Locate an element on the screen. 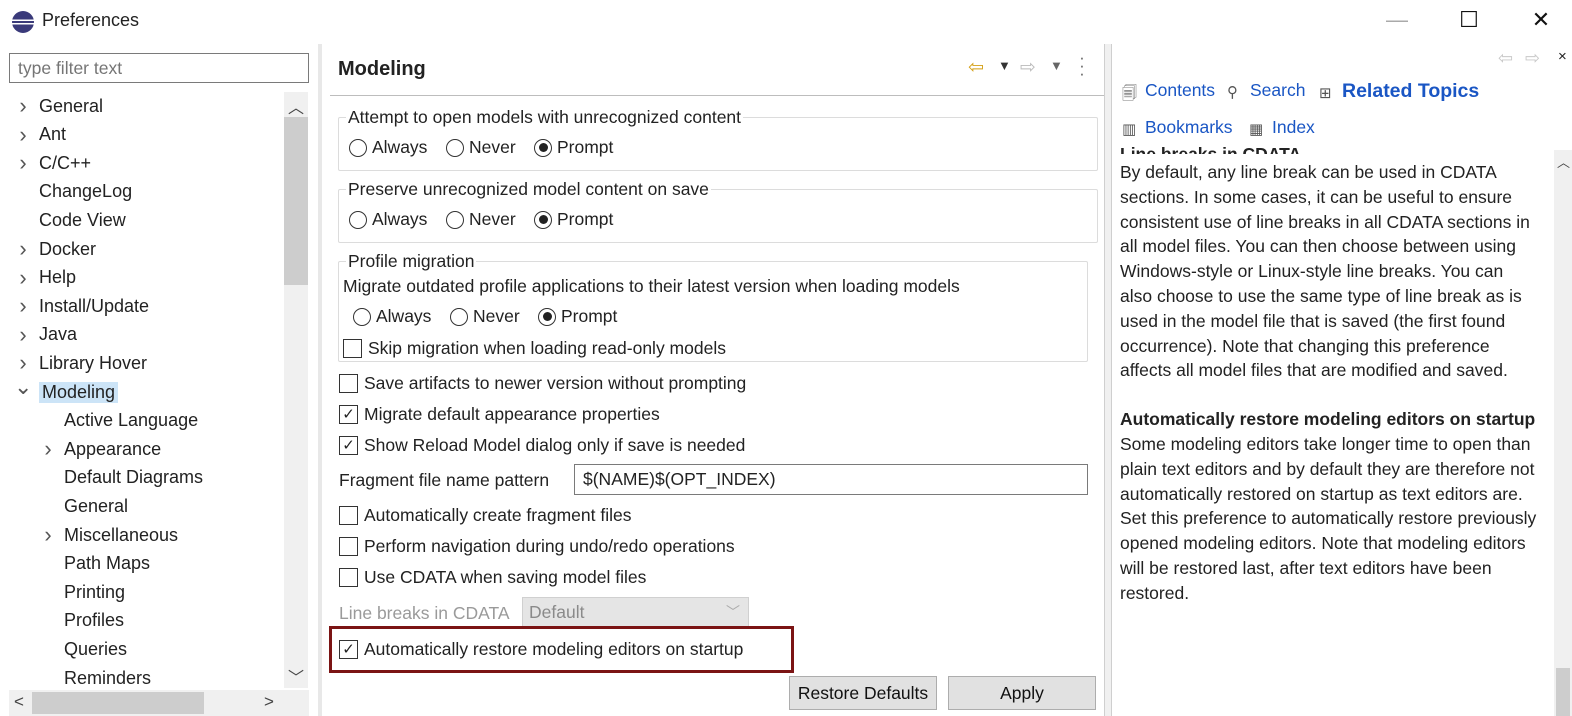  tree-vertical-scroll-thumb is located at coordinates (296, 201).